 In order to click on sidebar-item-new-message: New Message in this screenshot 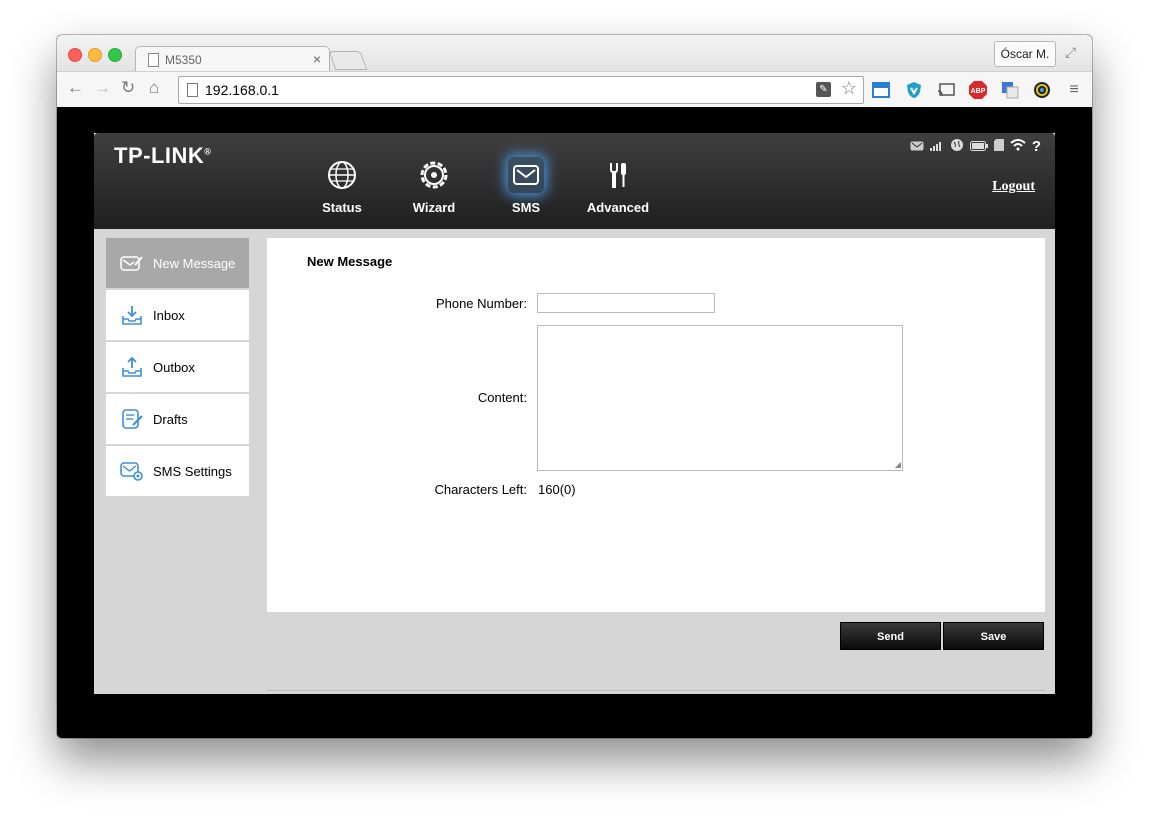, I will do `click(177, 263)`.